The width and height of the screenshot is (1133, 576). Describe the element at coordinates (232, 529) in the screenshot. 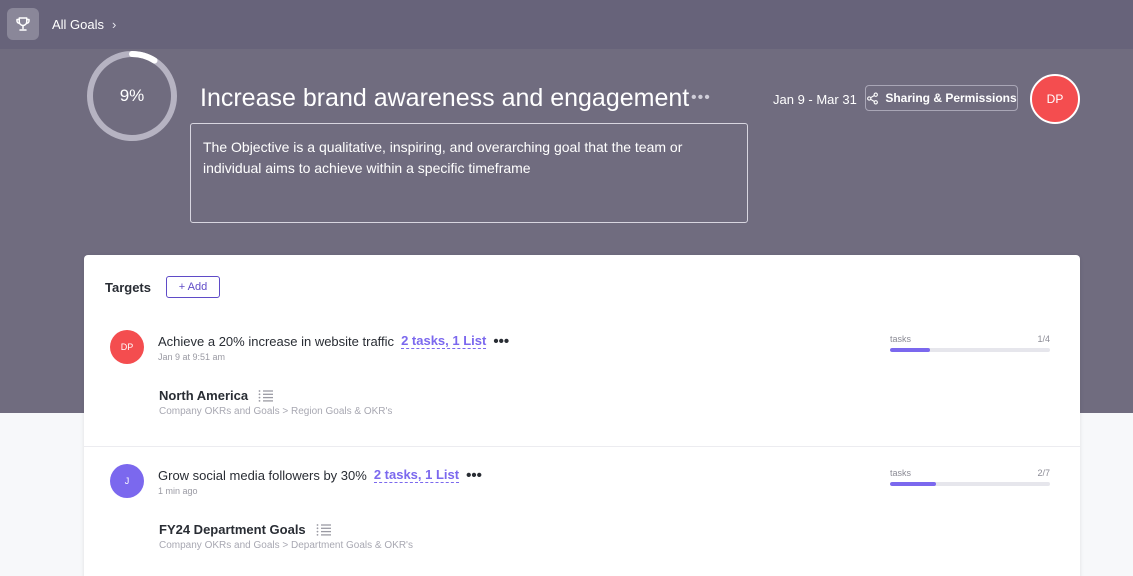

I see `target-list-label: FY24 Department Goals` at that location.